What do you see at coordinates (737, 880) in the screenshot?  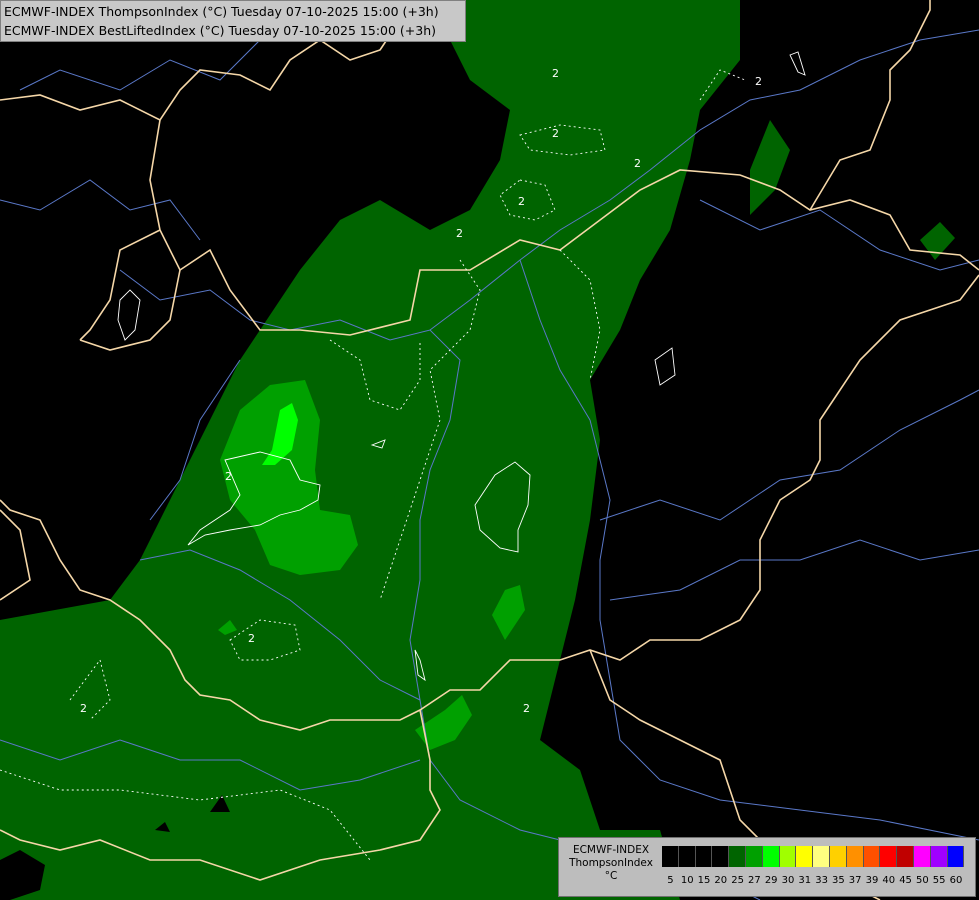 I see `legend-tick-label: 25` at bounding box center [737, 880].